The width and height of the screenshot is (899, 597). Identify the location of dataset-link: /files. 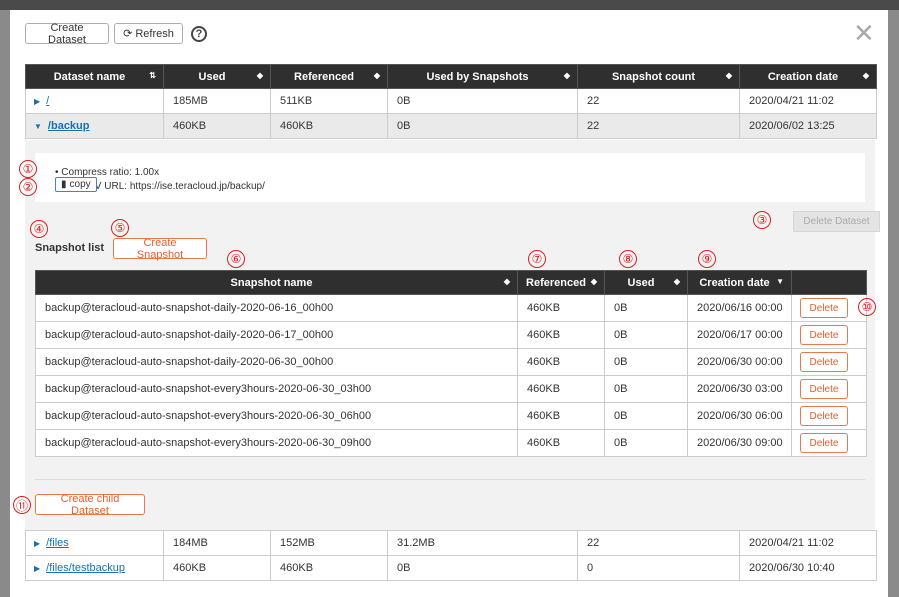
(57, 543).